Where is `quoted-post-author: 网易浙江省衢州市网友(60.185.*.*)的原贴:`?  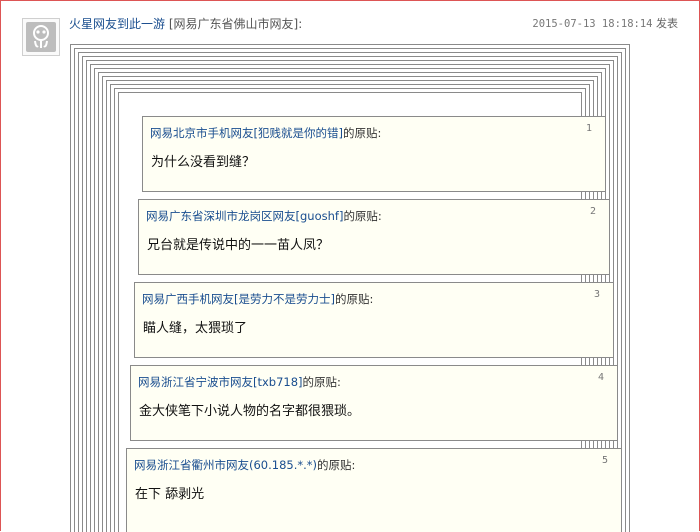
quoted-post-author: 网易浙江省衢州市网友(60.185.*.*)的原贴: is located at coordinates (244, 465).